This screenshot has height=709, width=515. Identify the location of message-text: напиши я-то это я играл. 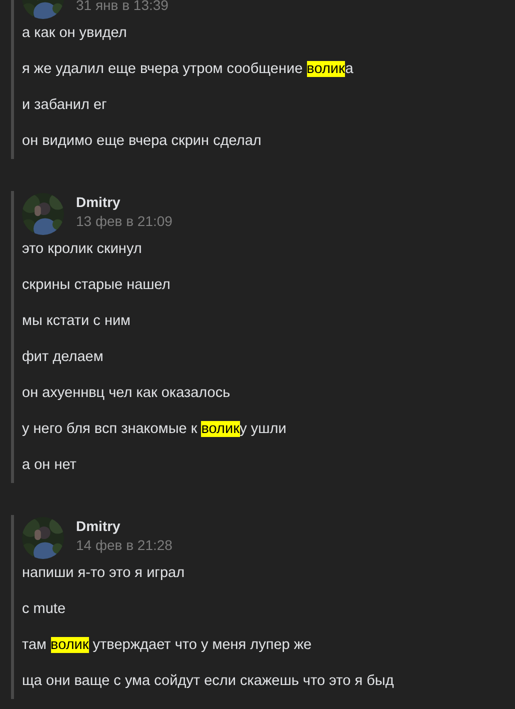
(103, 573).